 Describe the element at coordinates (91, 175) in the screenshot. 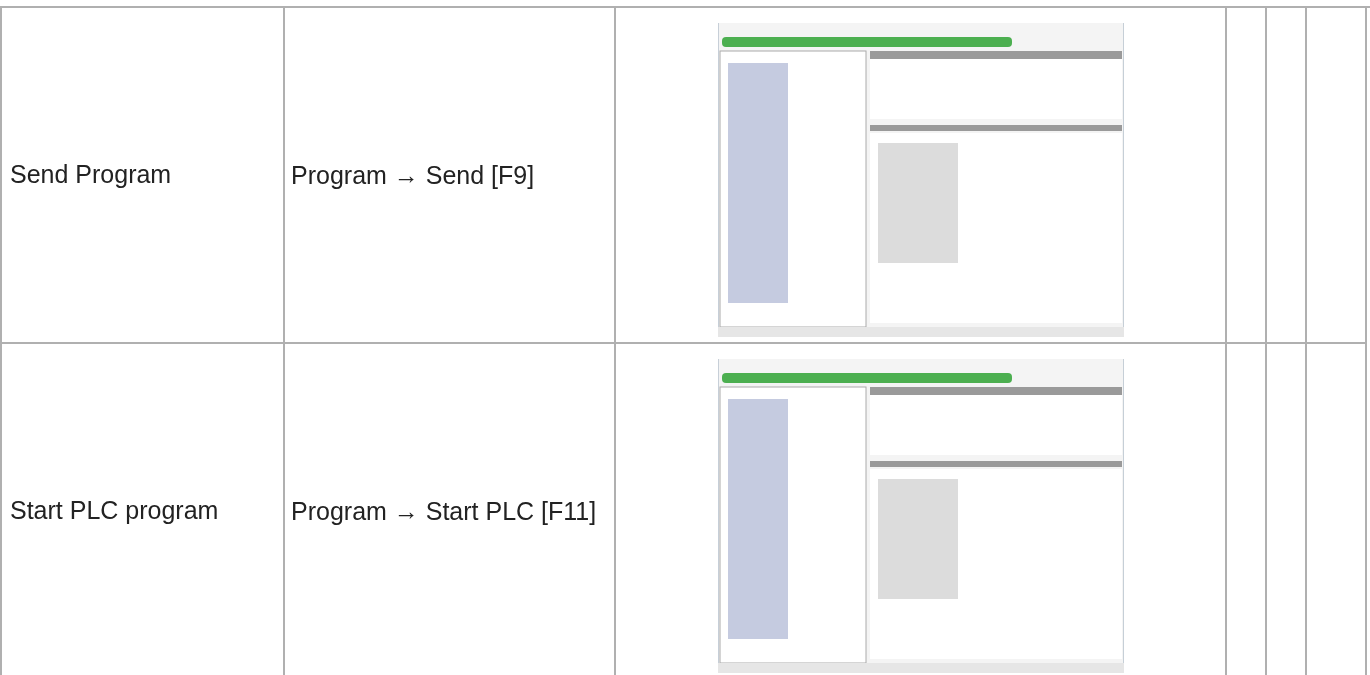

I see `action-label: Send Program` at that location.